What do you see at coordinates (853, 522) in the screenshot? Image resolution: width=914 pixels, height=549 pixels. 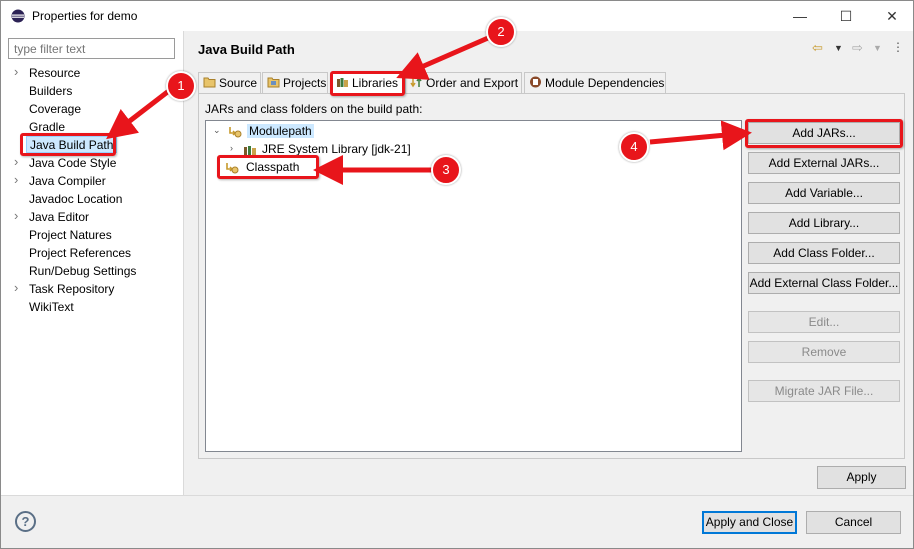 I see `cancel-button: Cancel` at bounding box center [853, 522].